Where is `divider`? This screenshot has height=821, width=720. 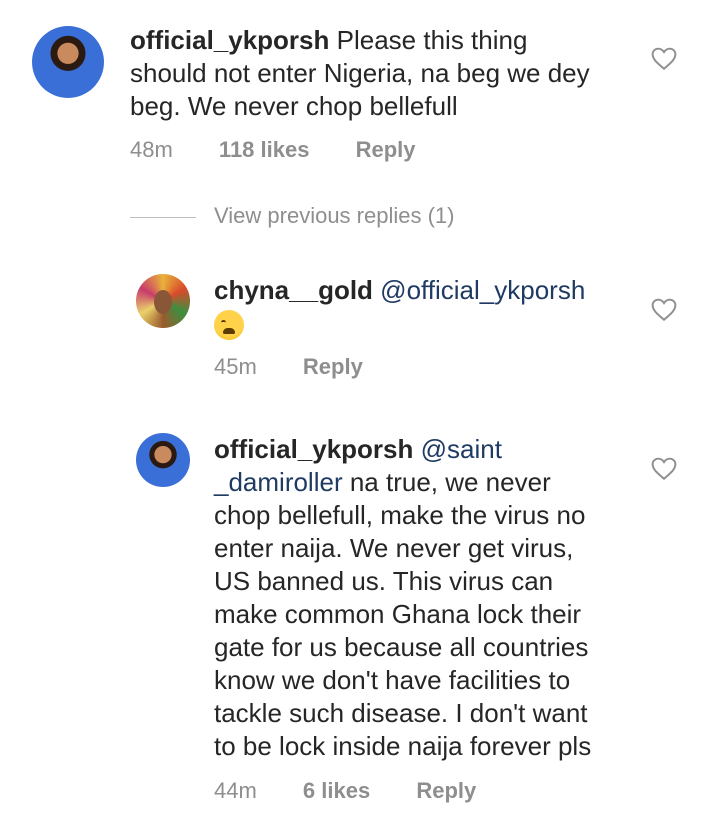
divider is located at coordinates (163, 217).